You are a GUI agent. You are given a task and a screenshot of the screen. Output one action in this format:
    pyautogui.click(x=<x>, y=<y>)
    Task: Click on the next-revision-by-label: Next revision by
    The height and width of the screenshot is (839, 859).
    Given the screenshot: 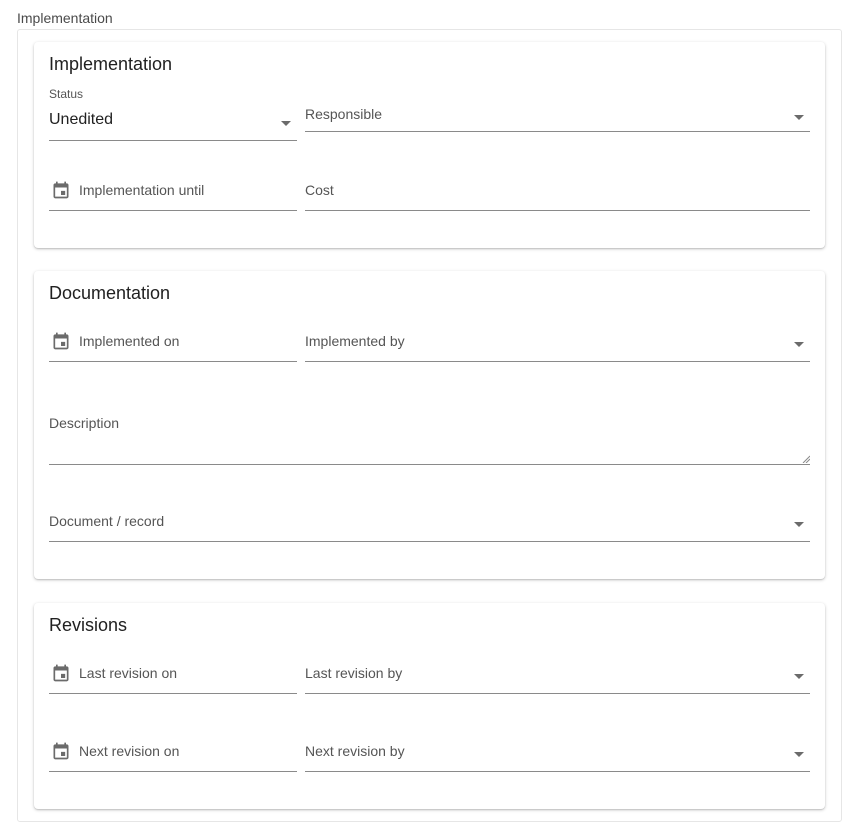 What is the action you would take?
    pyautogui.click(x=355, y=751)
    